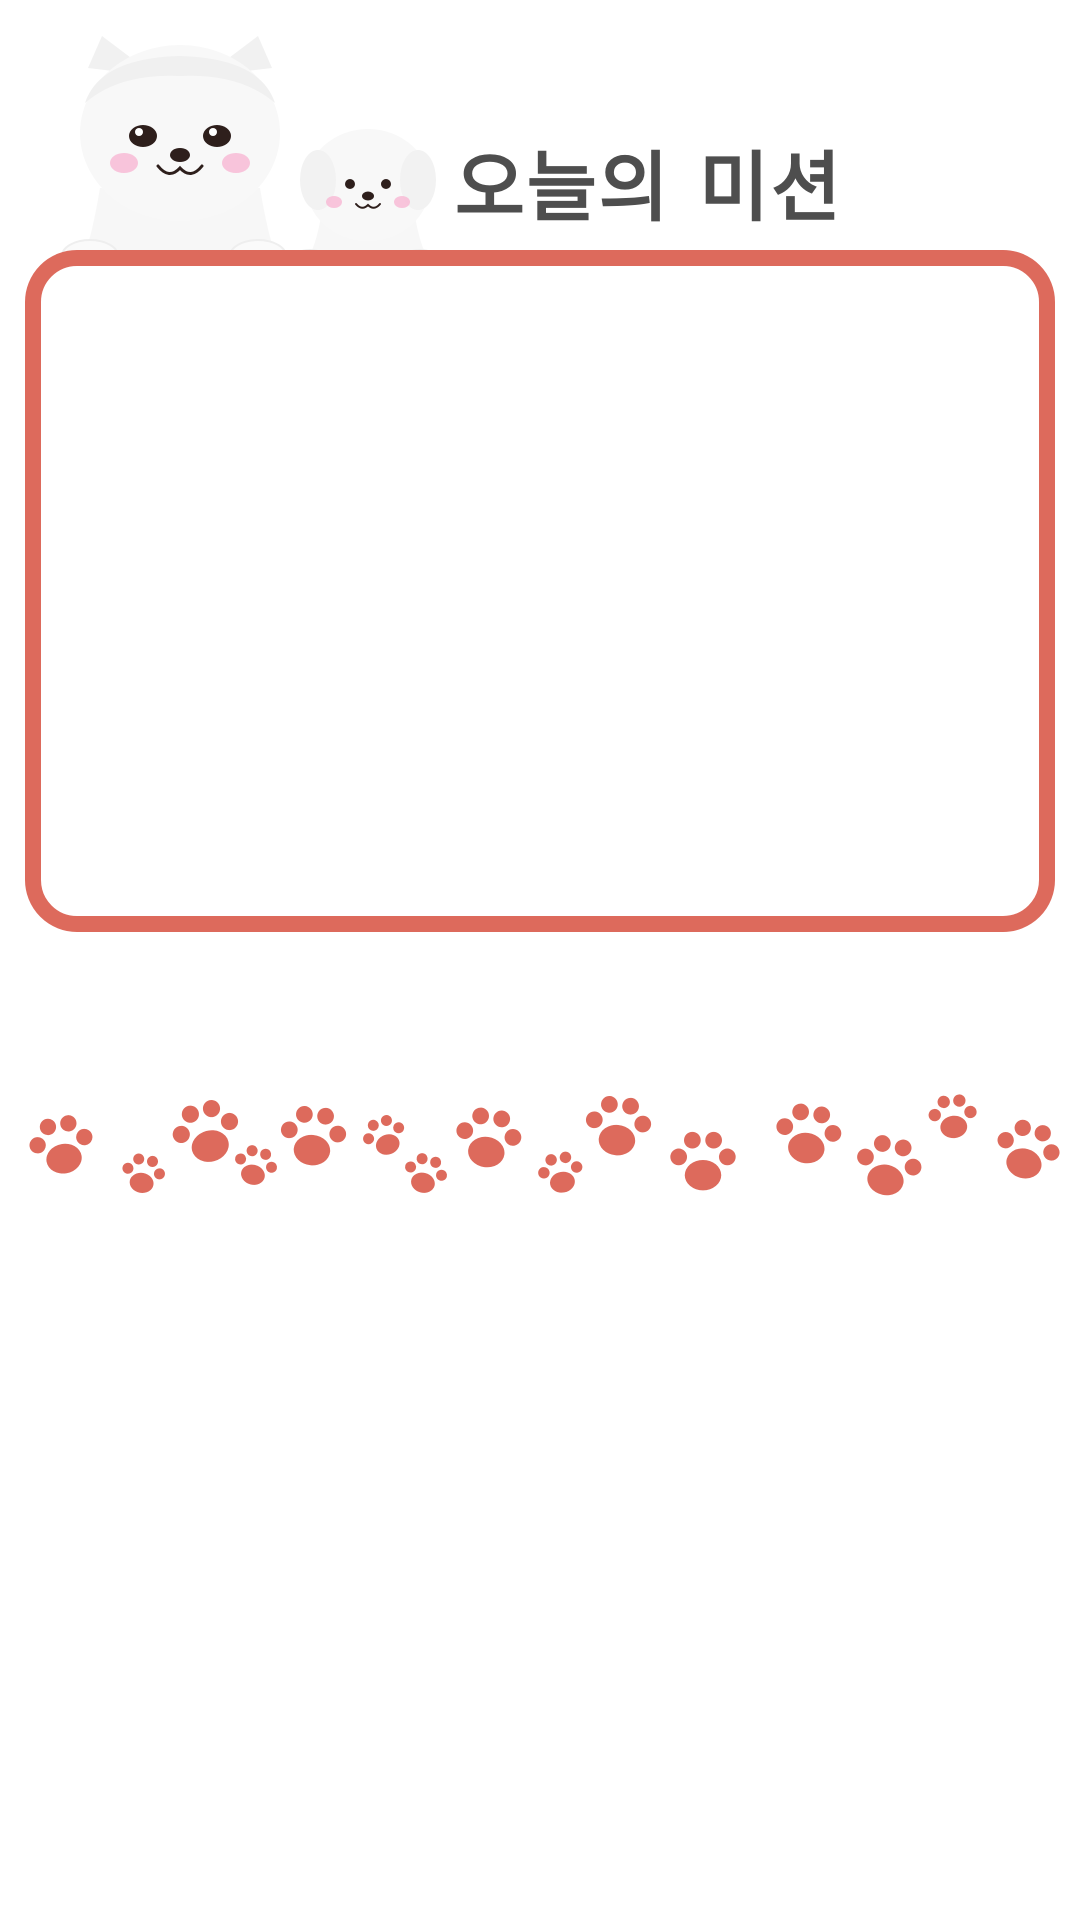 The height and width of the screenshot is (1920, 1080). I want to click on white-puppy-small-icon, so click(365, 199).